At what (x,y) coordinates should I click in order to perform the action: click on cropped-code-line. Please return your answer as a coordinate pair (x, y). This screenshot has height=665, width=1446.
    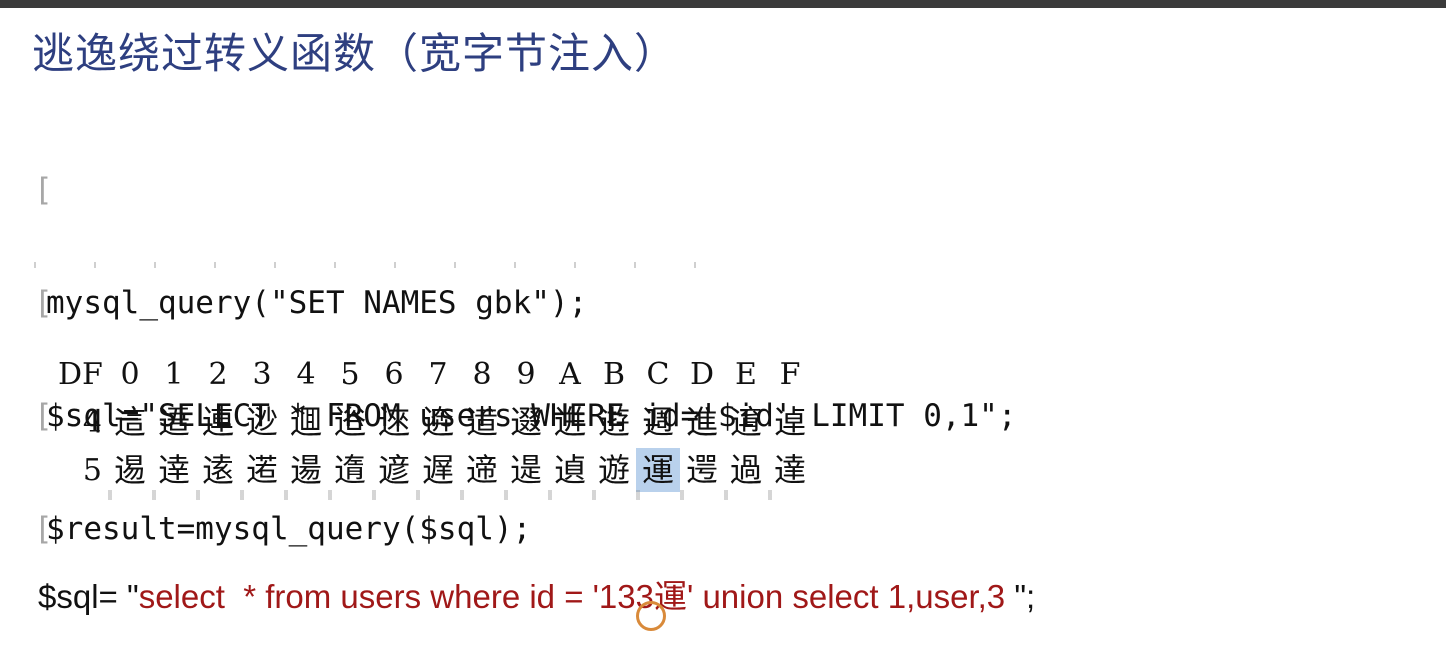
    Looking at the image, I should click on (379, 265).